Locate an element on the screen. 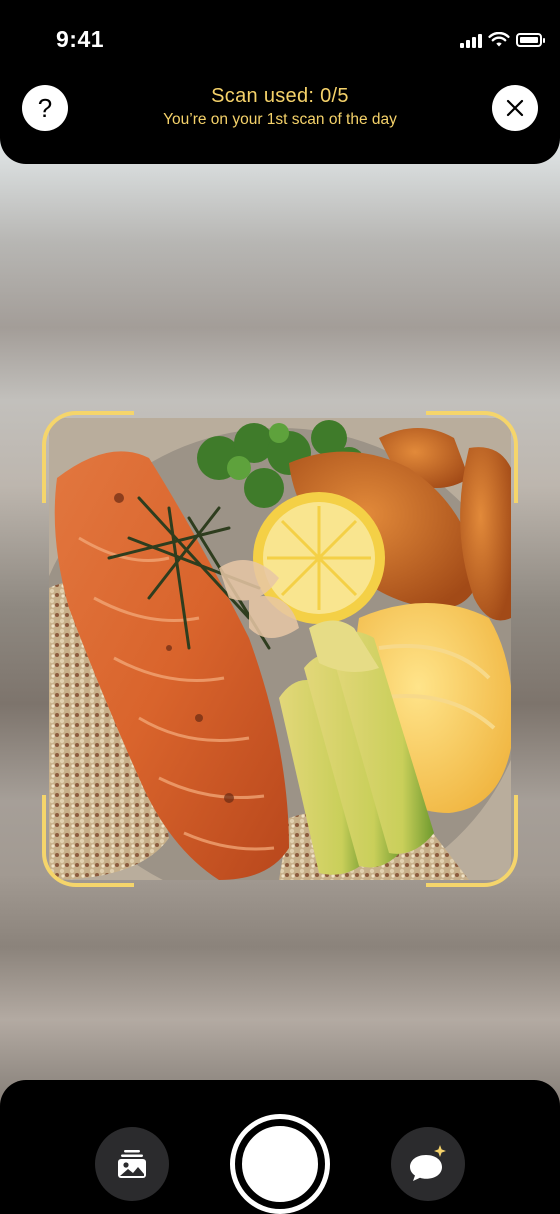  bottom-bar is located at coordinates (280, 1147).